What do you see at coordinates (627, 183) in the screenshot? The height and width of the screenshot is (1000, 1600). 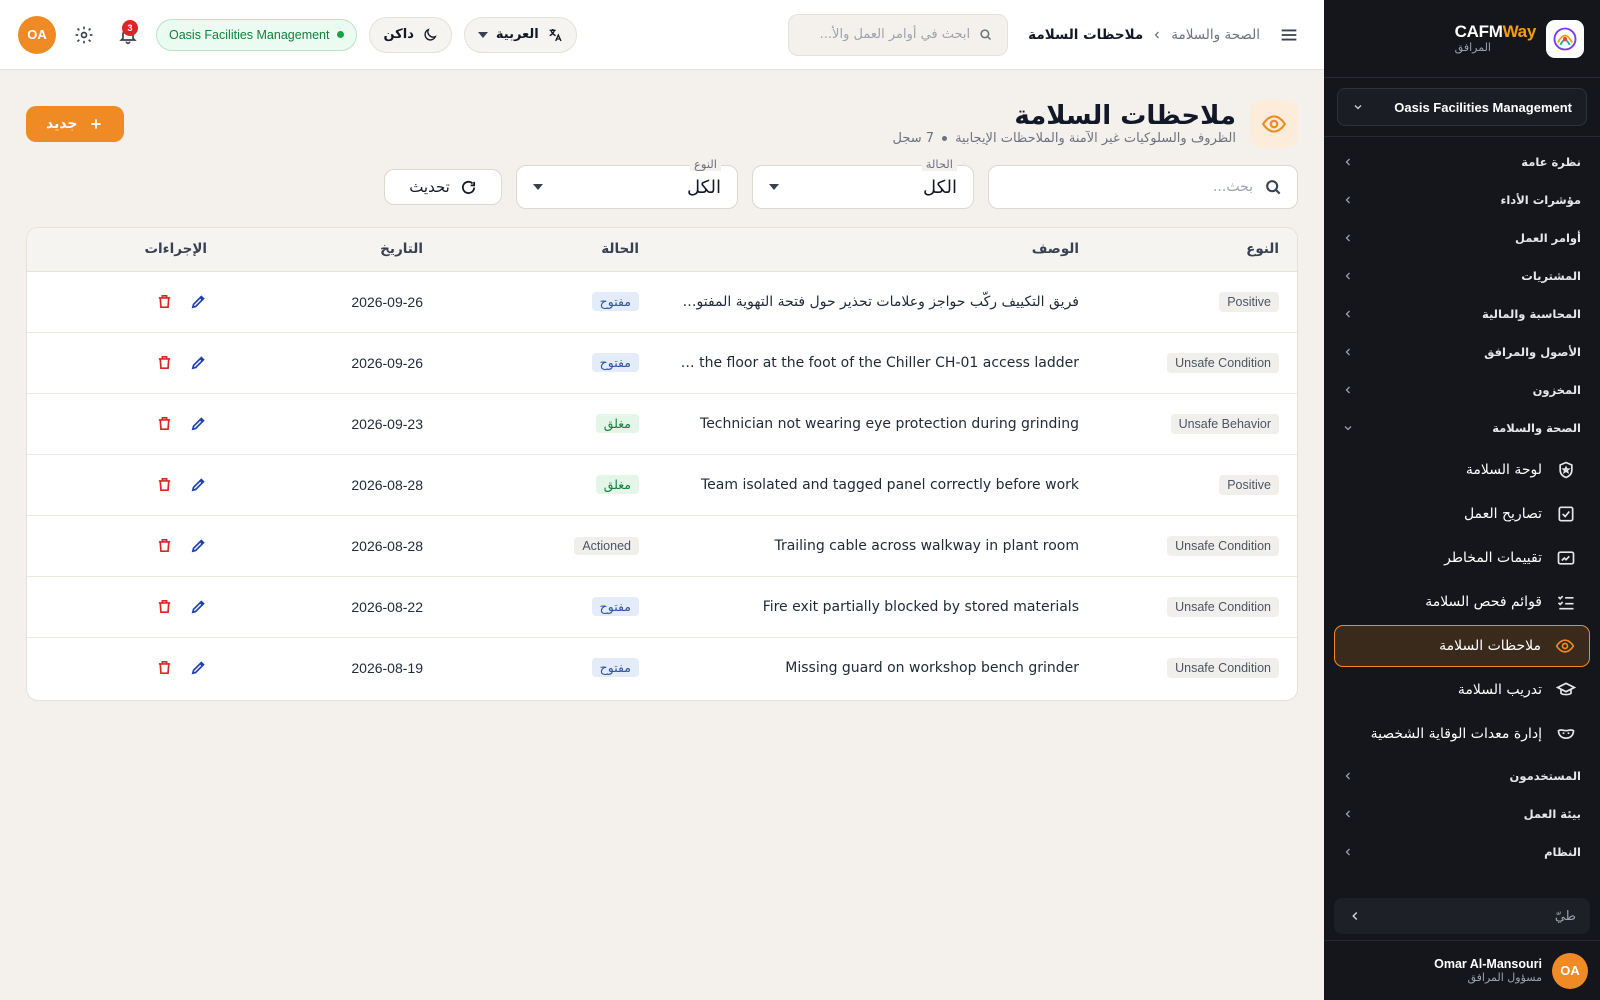 I see `type-filter: النوع الكل` at bounding box center [627, 183].